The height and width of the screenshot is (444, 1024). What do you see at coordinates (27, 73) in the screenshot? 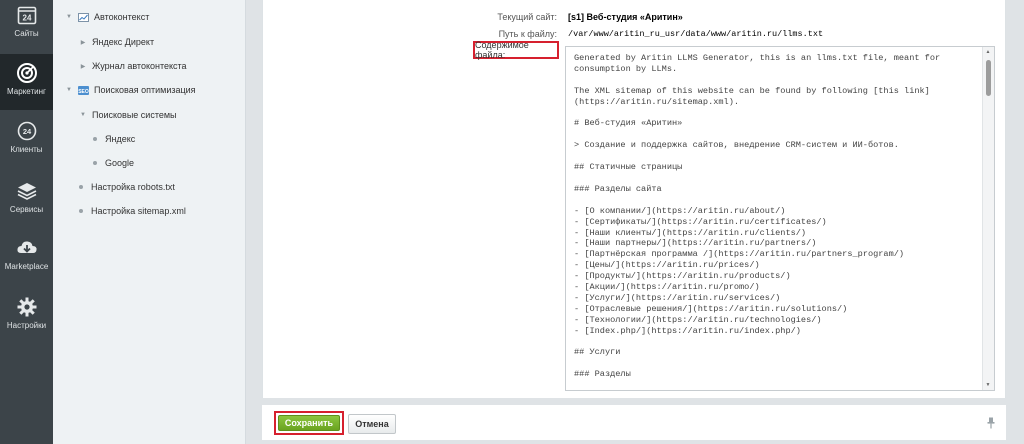
I see `target-icon` at bounding box center [27, 73].